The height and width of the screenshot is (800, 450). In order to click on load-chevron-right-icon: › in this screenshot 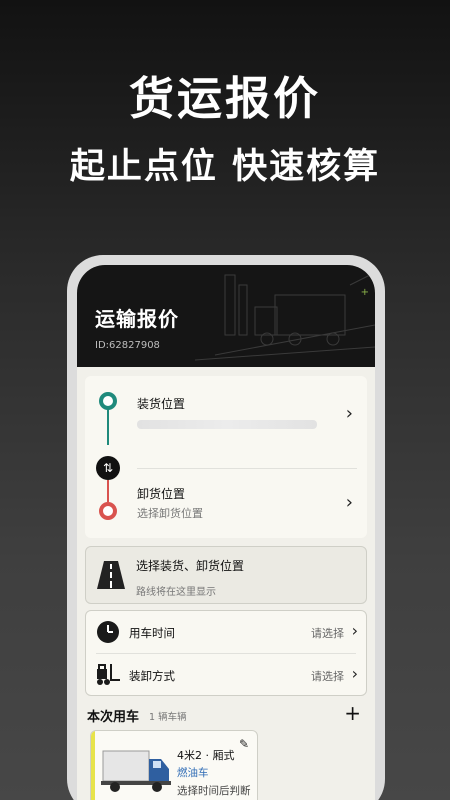, I will do `click(349, 413)`.